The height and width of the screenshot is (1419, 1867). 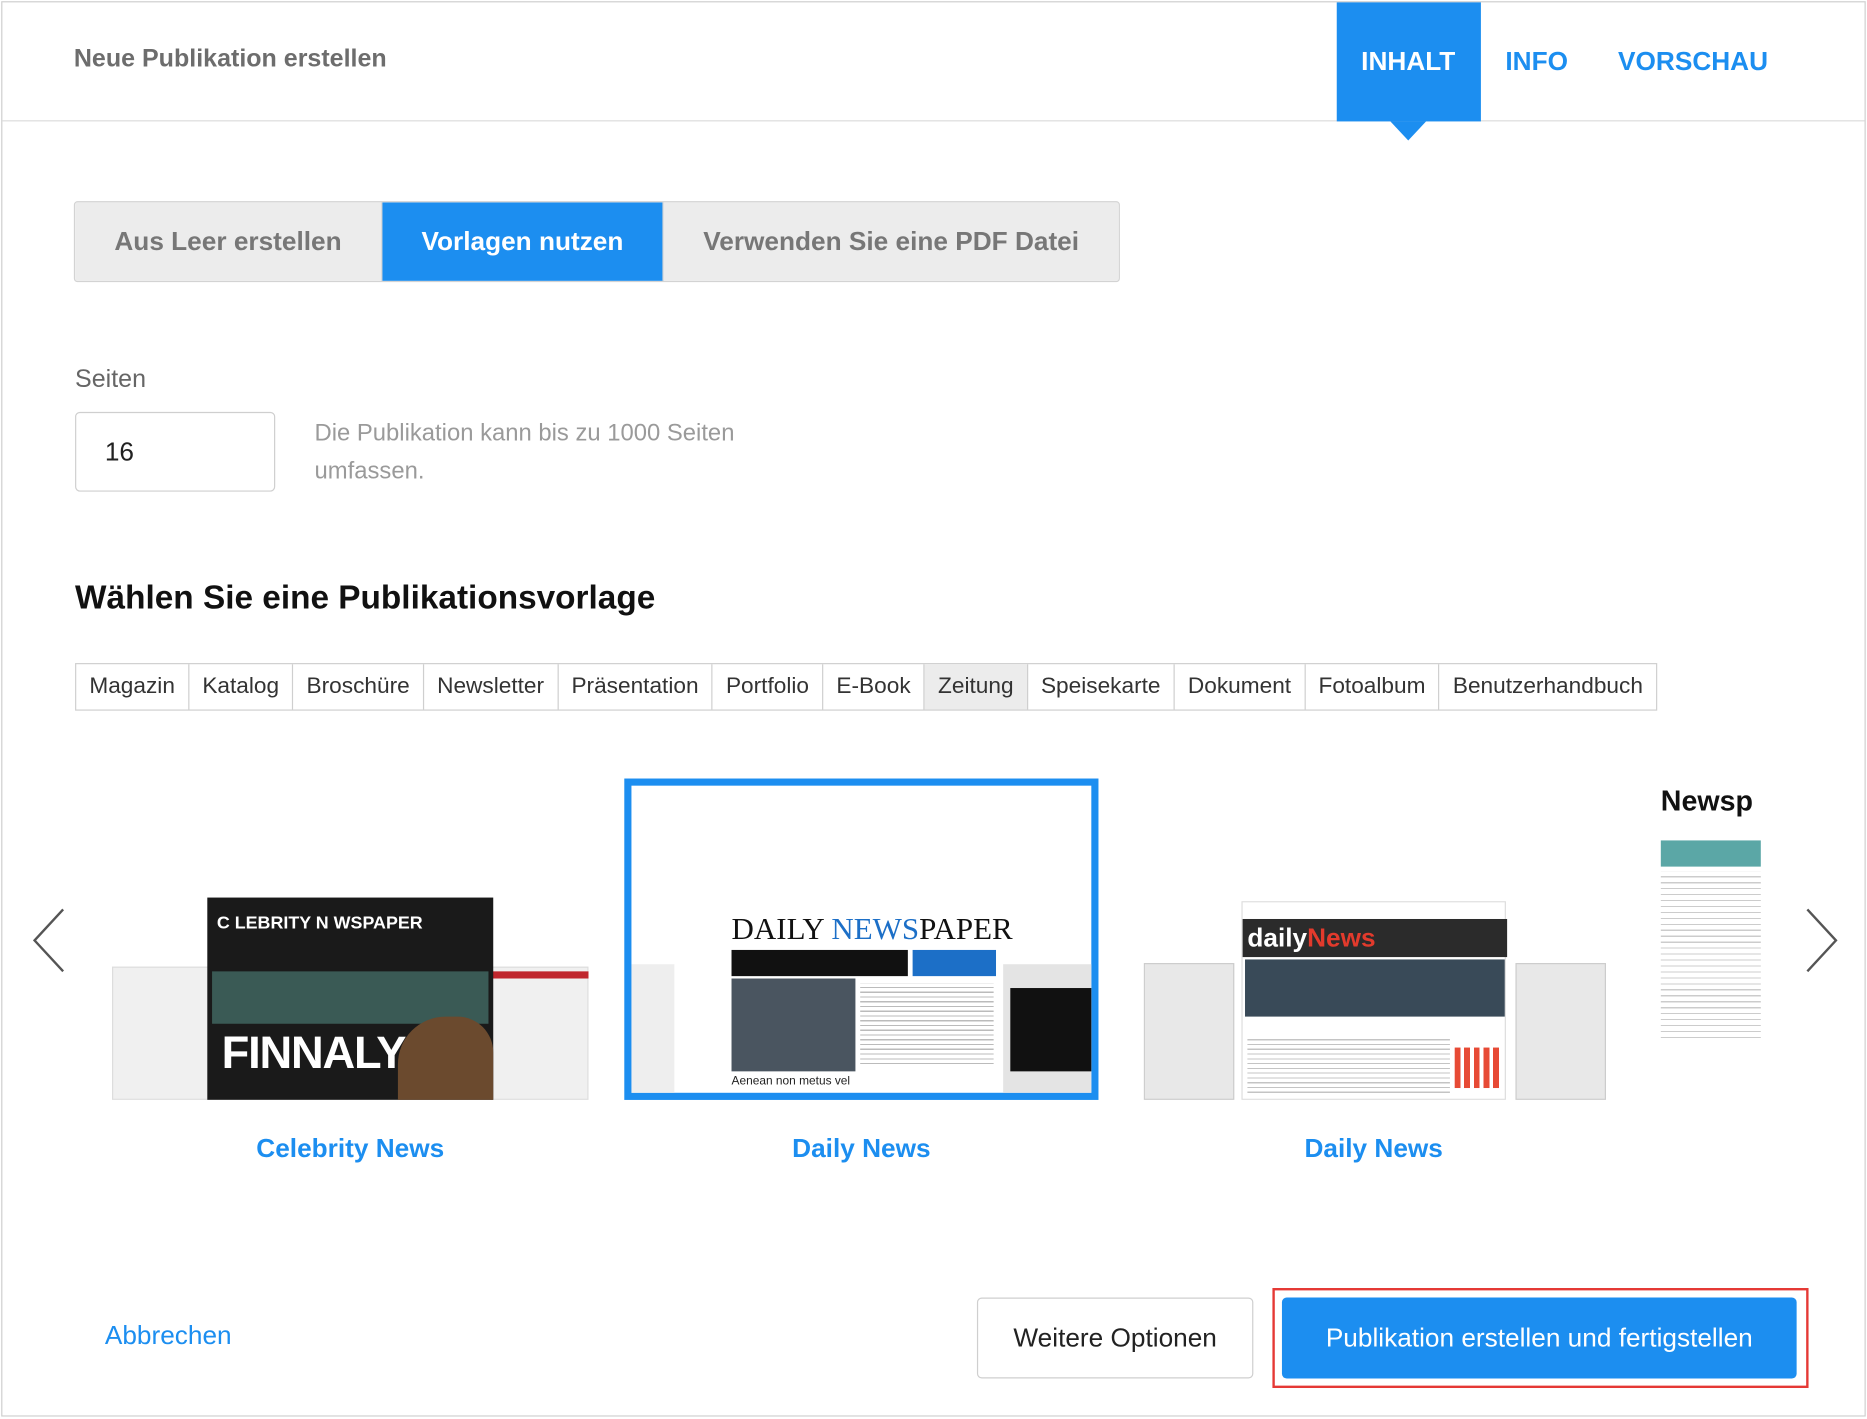 What do you see at coordinates (791, 1081) in the screenshot?
I see `thumb-bottom-text: Aenean non metus vel` at bounding box center [791, 1081].